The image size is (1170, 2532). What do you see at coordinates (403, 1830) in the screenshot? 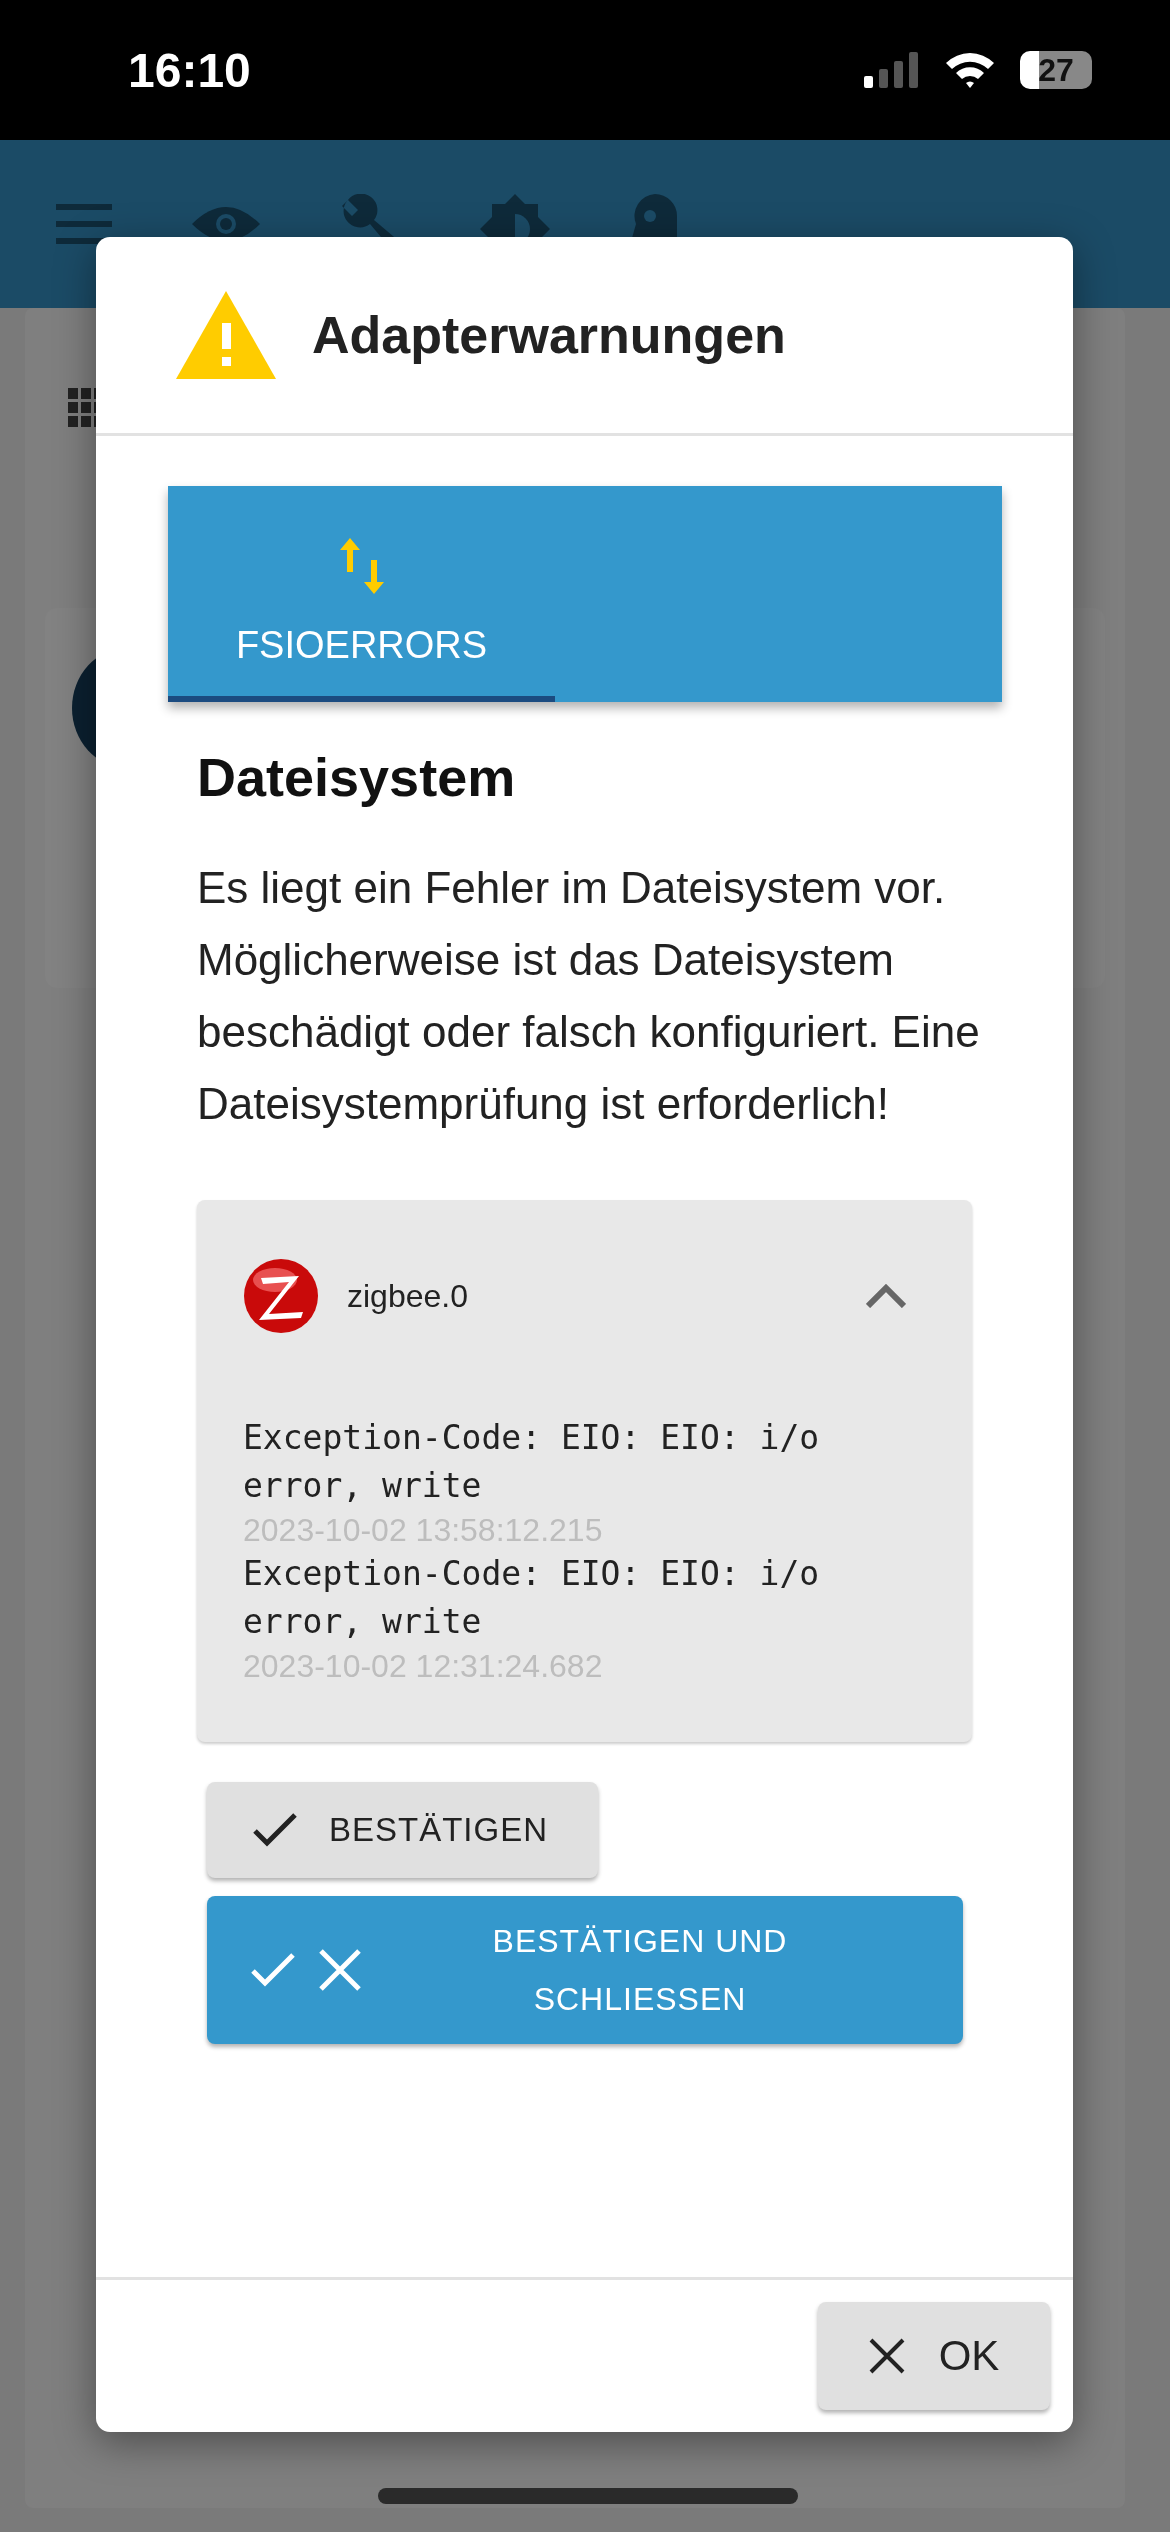
I see `confirm-button: BESTÄTIGEN` at bounding box center [403, 1830].